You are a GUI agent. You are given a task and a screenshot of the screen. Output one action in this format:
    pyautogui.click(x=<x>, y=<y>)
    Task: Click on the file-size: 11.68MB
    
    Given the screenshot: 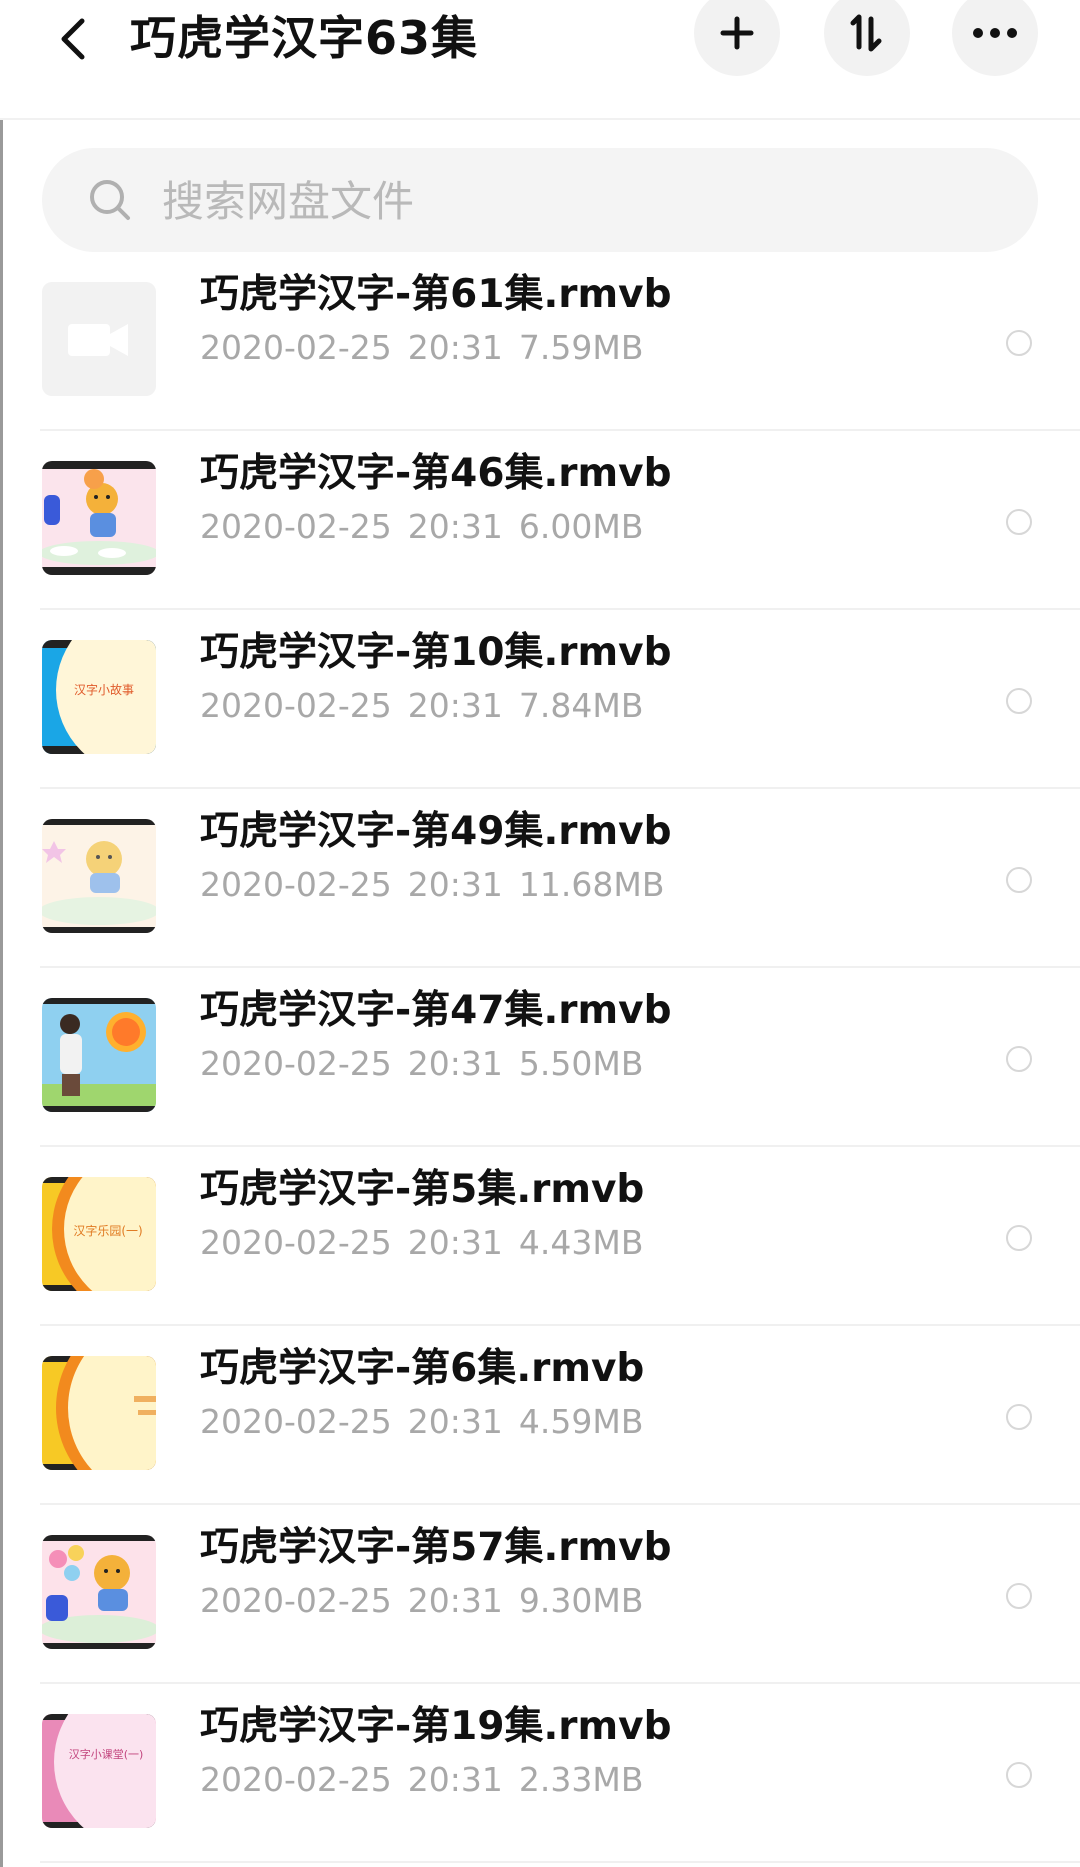 What is the action you would take?
    pyautogui.click(x=591, y=884)
    